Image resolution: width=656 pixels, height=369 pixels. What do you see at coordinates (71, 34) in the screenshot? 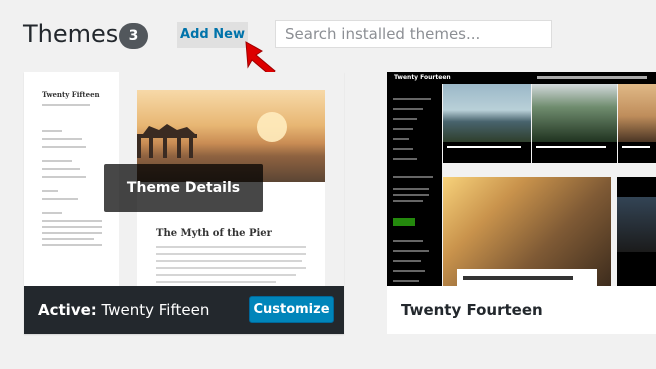
I see `page-title: Themes` at bounding box center [71, 34].